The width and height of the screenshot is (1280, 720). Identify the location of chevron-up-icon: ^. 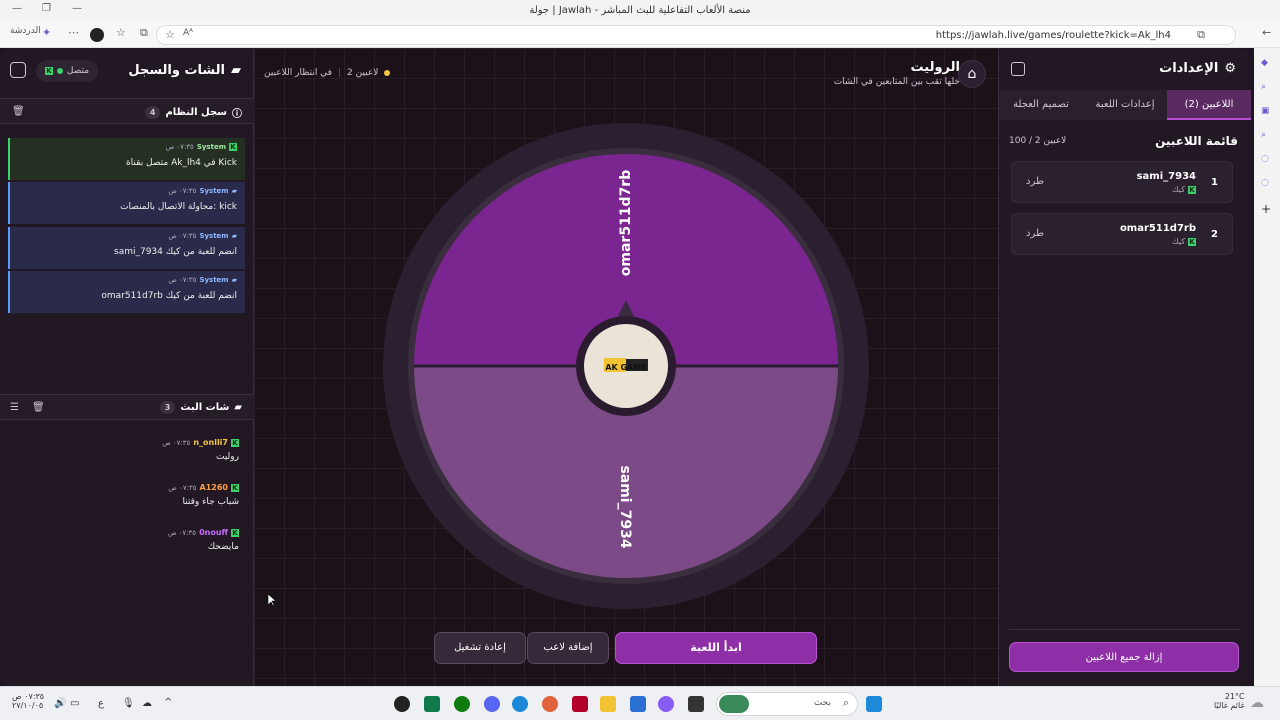
(168, 702).